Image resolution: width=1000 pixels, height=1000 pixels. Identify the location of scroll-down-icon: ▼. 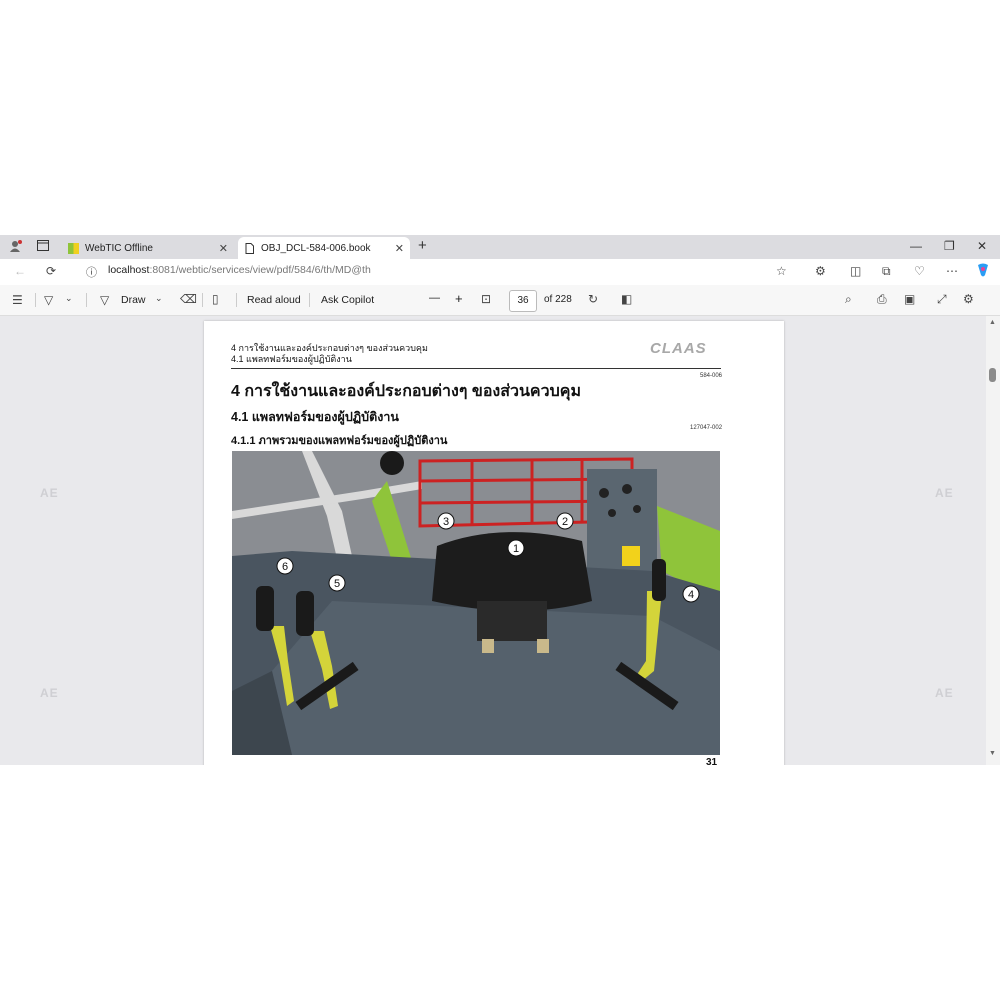
(992, 753).